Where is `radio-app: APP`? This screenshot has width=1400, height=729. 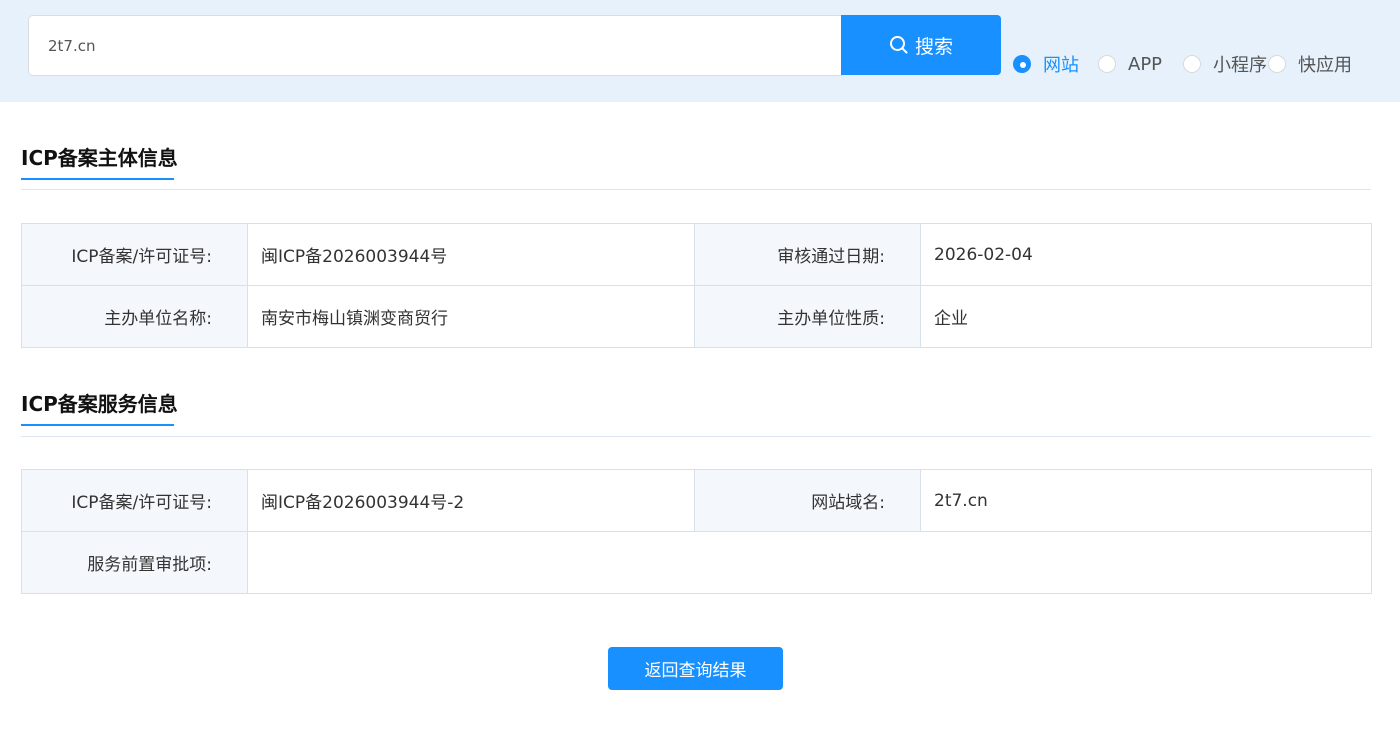
radio-app: APP is located at coordinates (1130, 64).